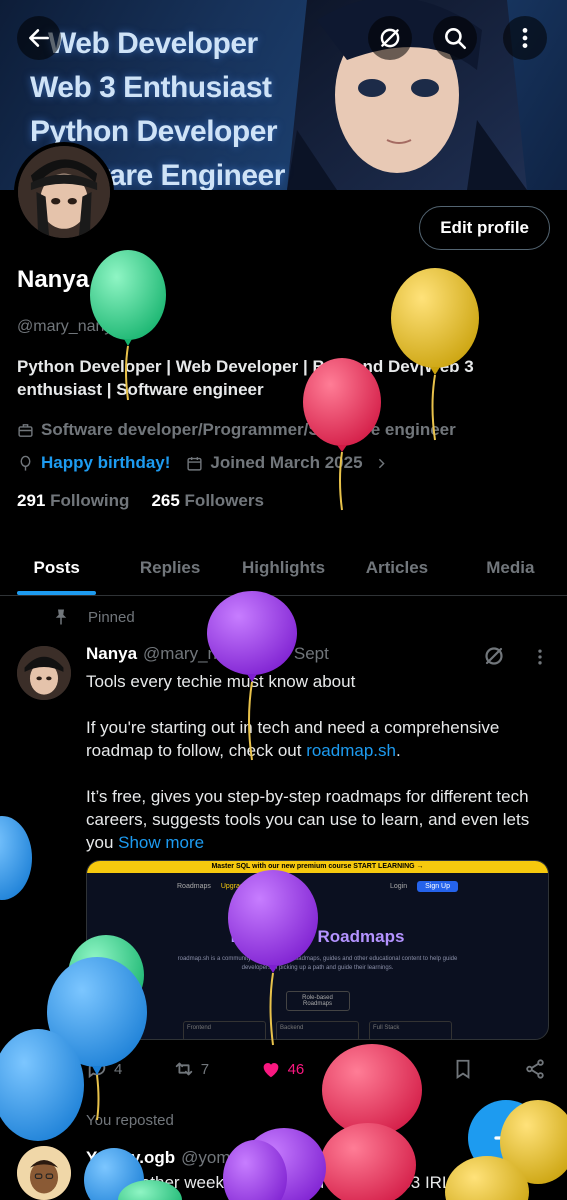  Describe the element at coordinates (378, 1069) in the screenshot. I see `views-action: 3K` at that location.